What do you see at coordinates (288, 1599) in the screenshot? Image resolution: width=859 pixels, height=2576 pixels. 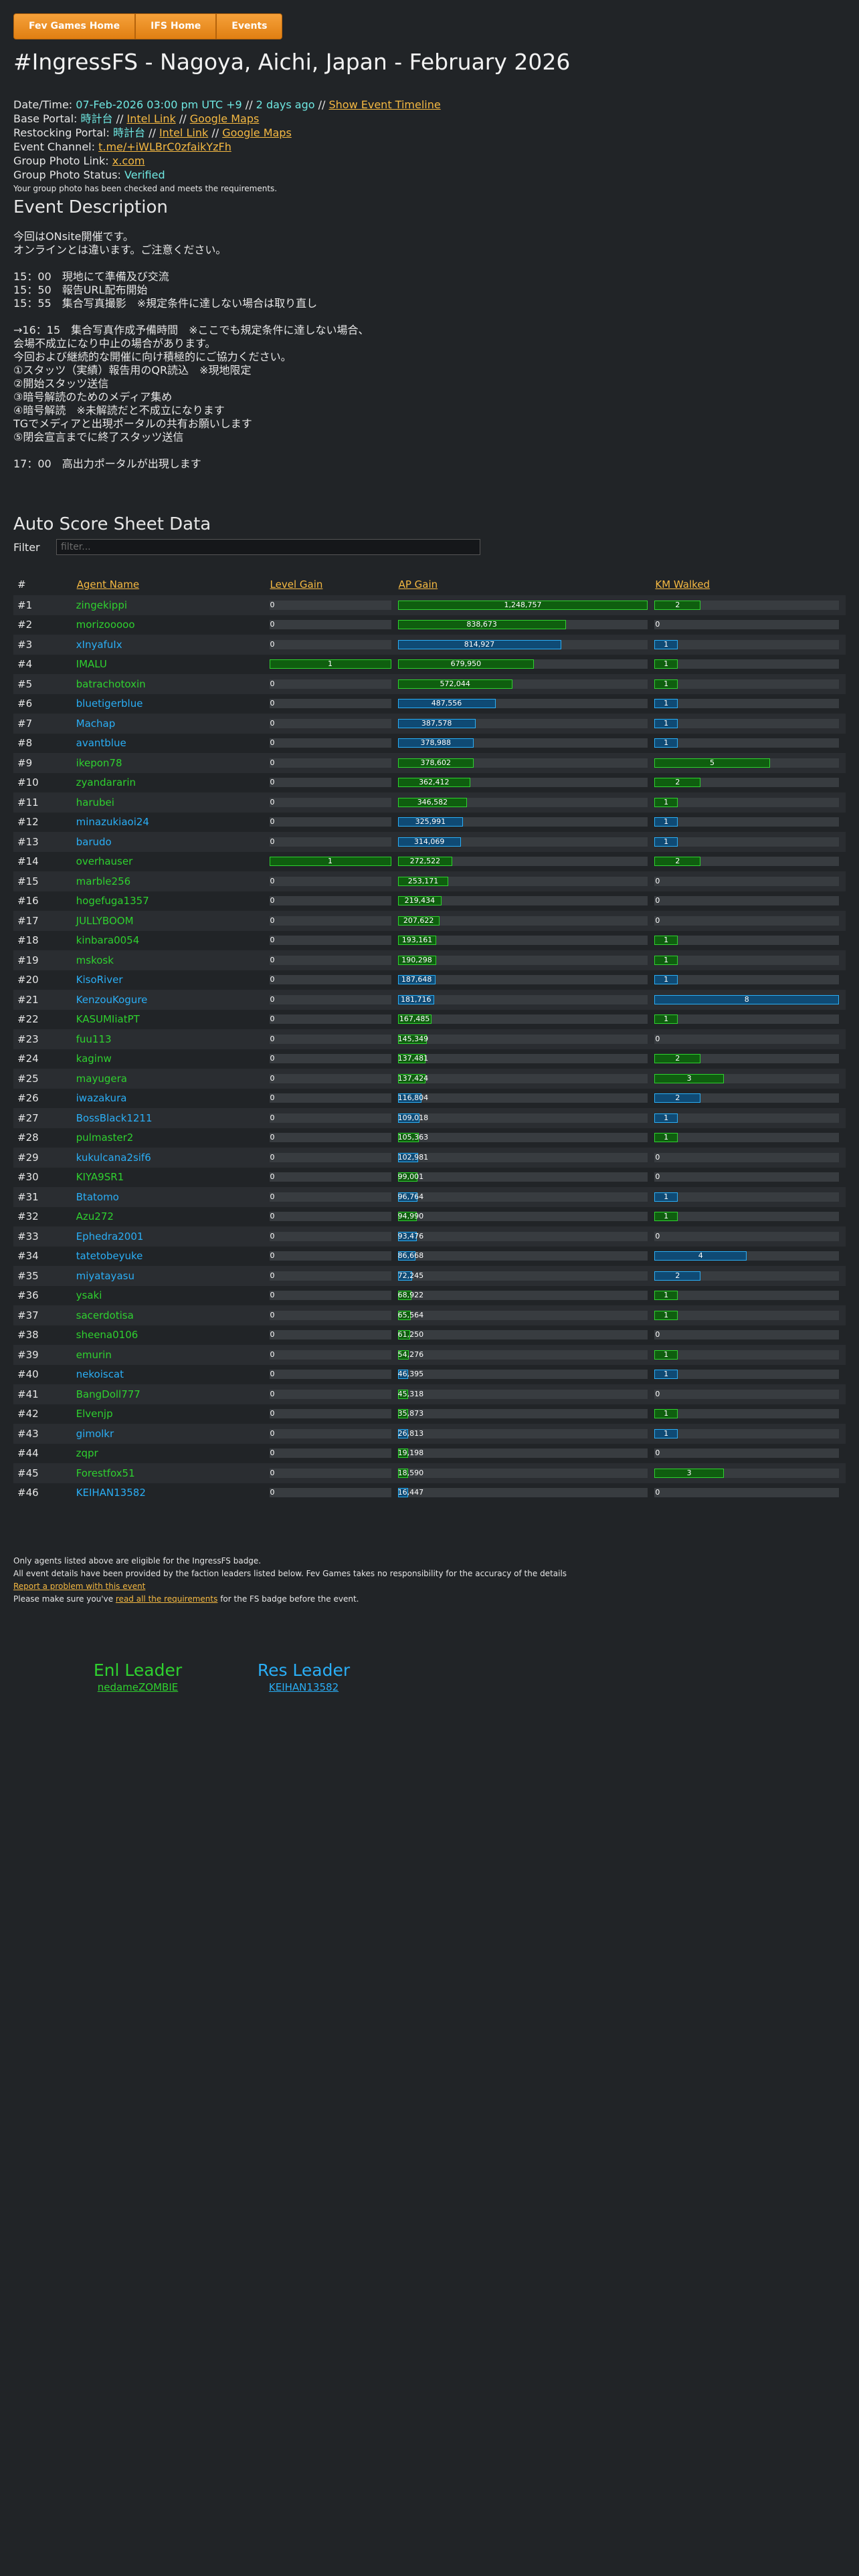 I see `requirements-post: for the FS badge before the event.` at bounding box center [288, 1599].